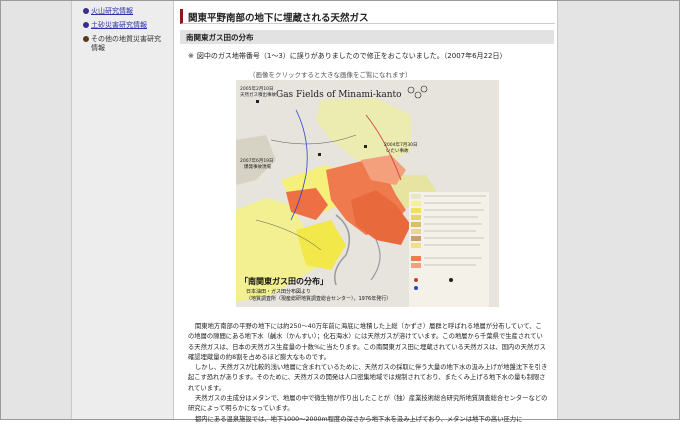  What do you see at coordinates (367, 37) in the screenshot?
I see `section-heading: 南関東ガス田の分布` at bounding box center [367, 37].